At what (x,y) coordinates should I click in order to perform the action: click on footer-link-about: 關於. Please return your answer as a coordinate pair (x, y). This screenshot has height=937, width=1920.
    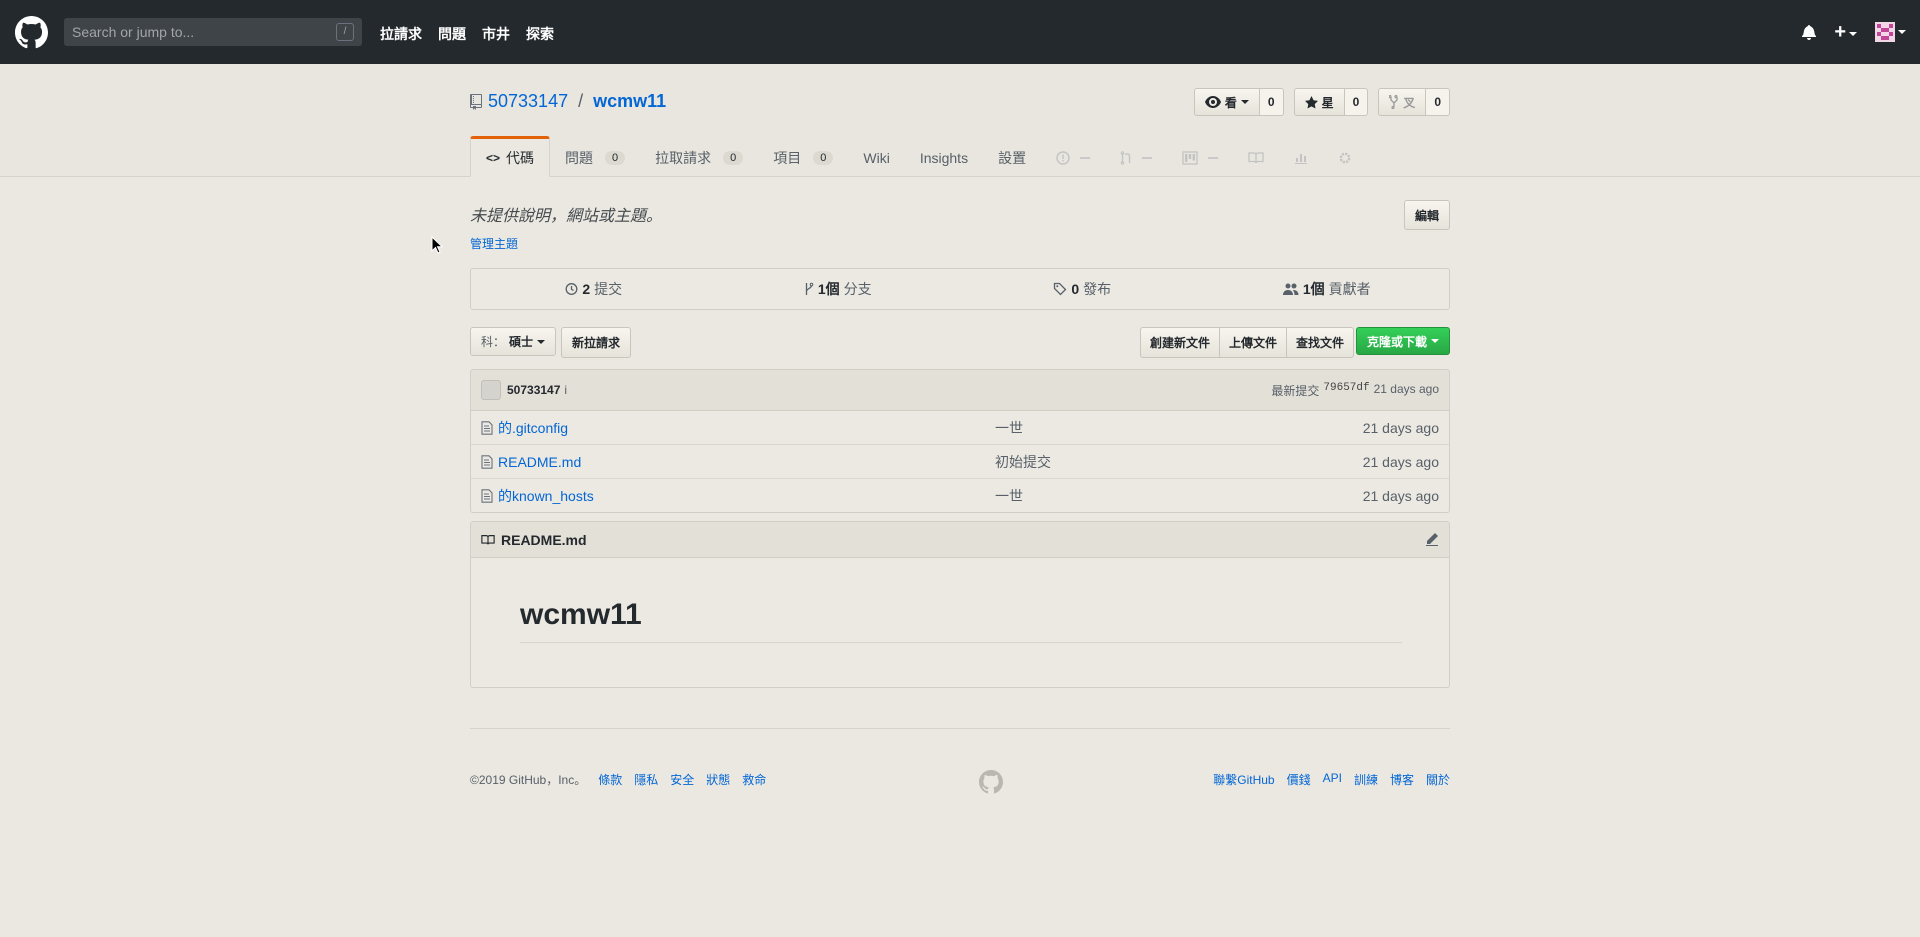
    Looking at the image, I should click on (1438, 779).